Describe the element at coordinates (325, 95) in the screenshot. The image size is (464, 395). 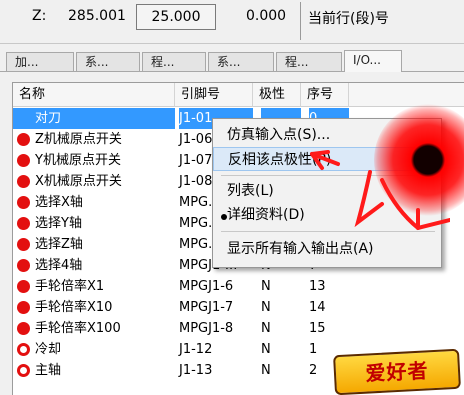
I see `column-header-sequence: 序号` at that location.